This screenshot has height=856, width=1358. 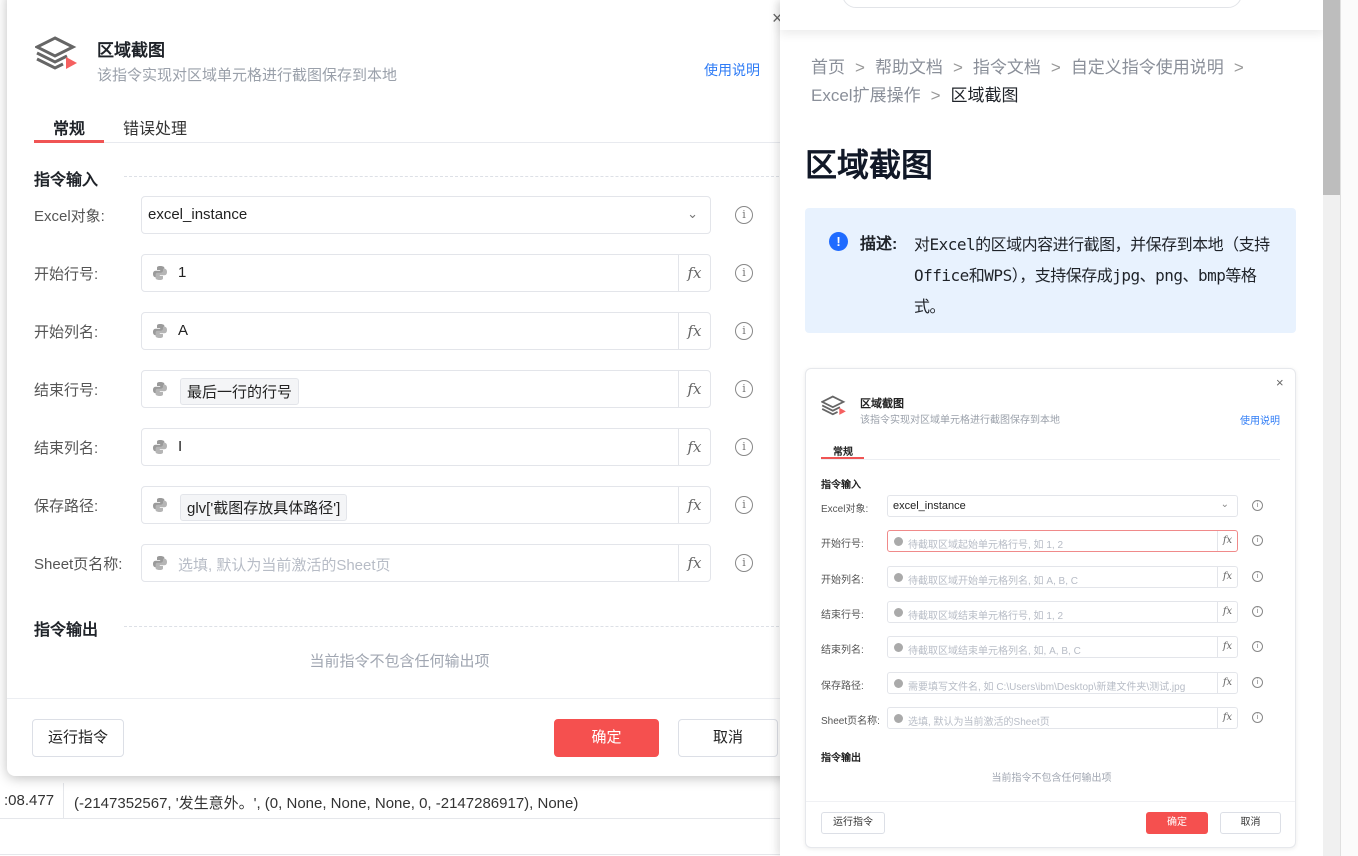 I want to click on preview-field-value: excel_instance, so click(x=929, y=506).